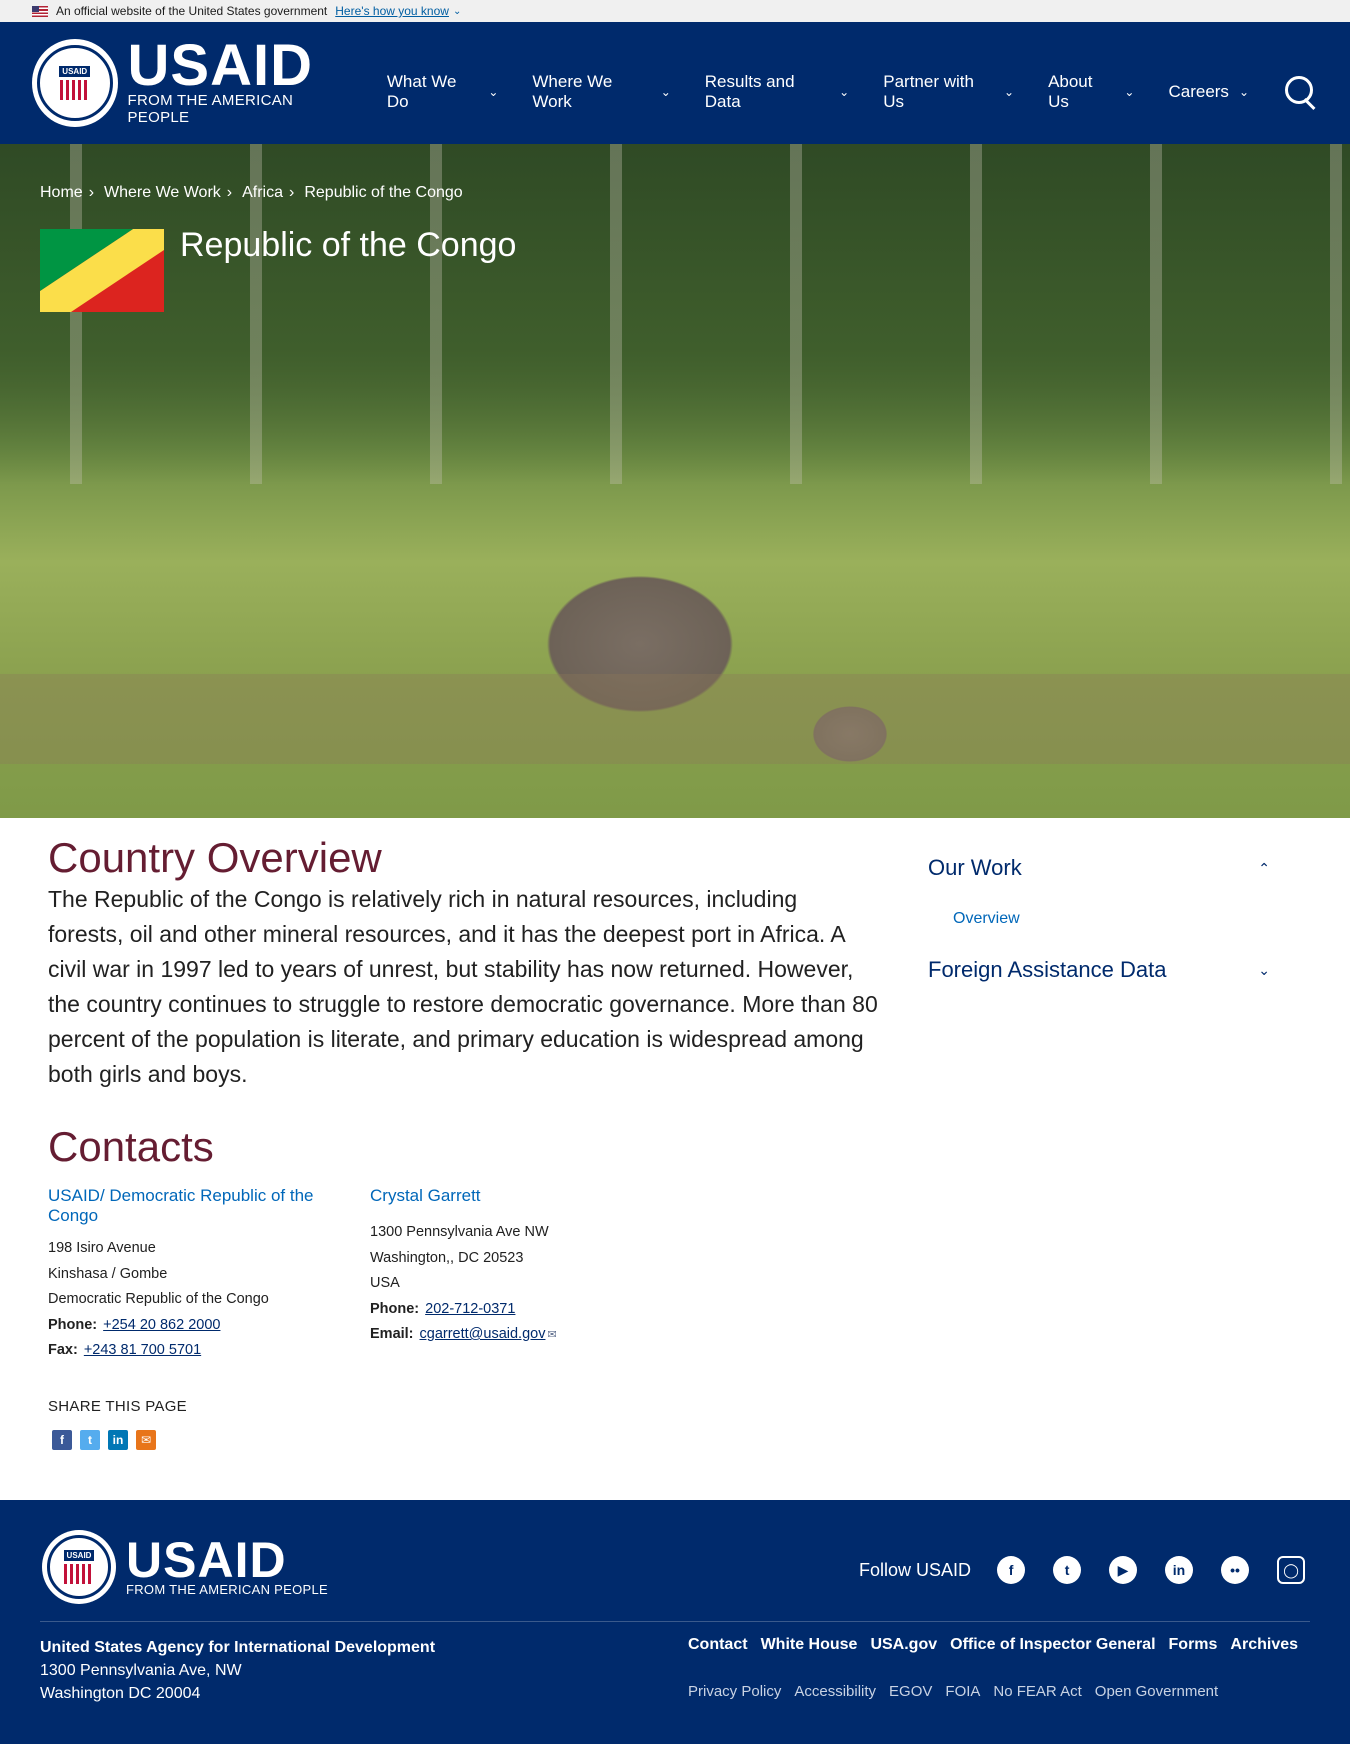 The height and width of the screenshot is (1744, 1350). I want to click on nav-results-and-data: Results and Data ⌄, so click(777, 92).